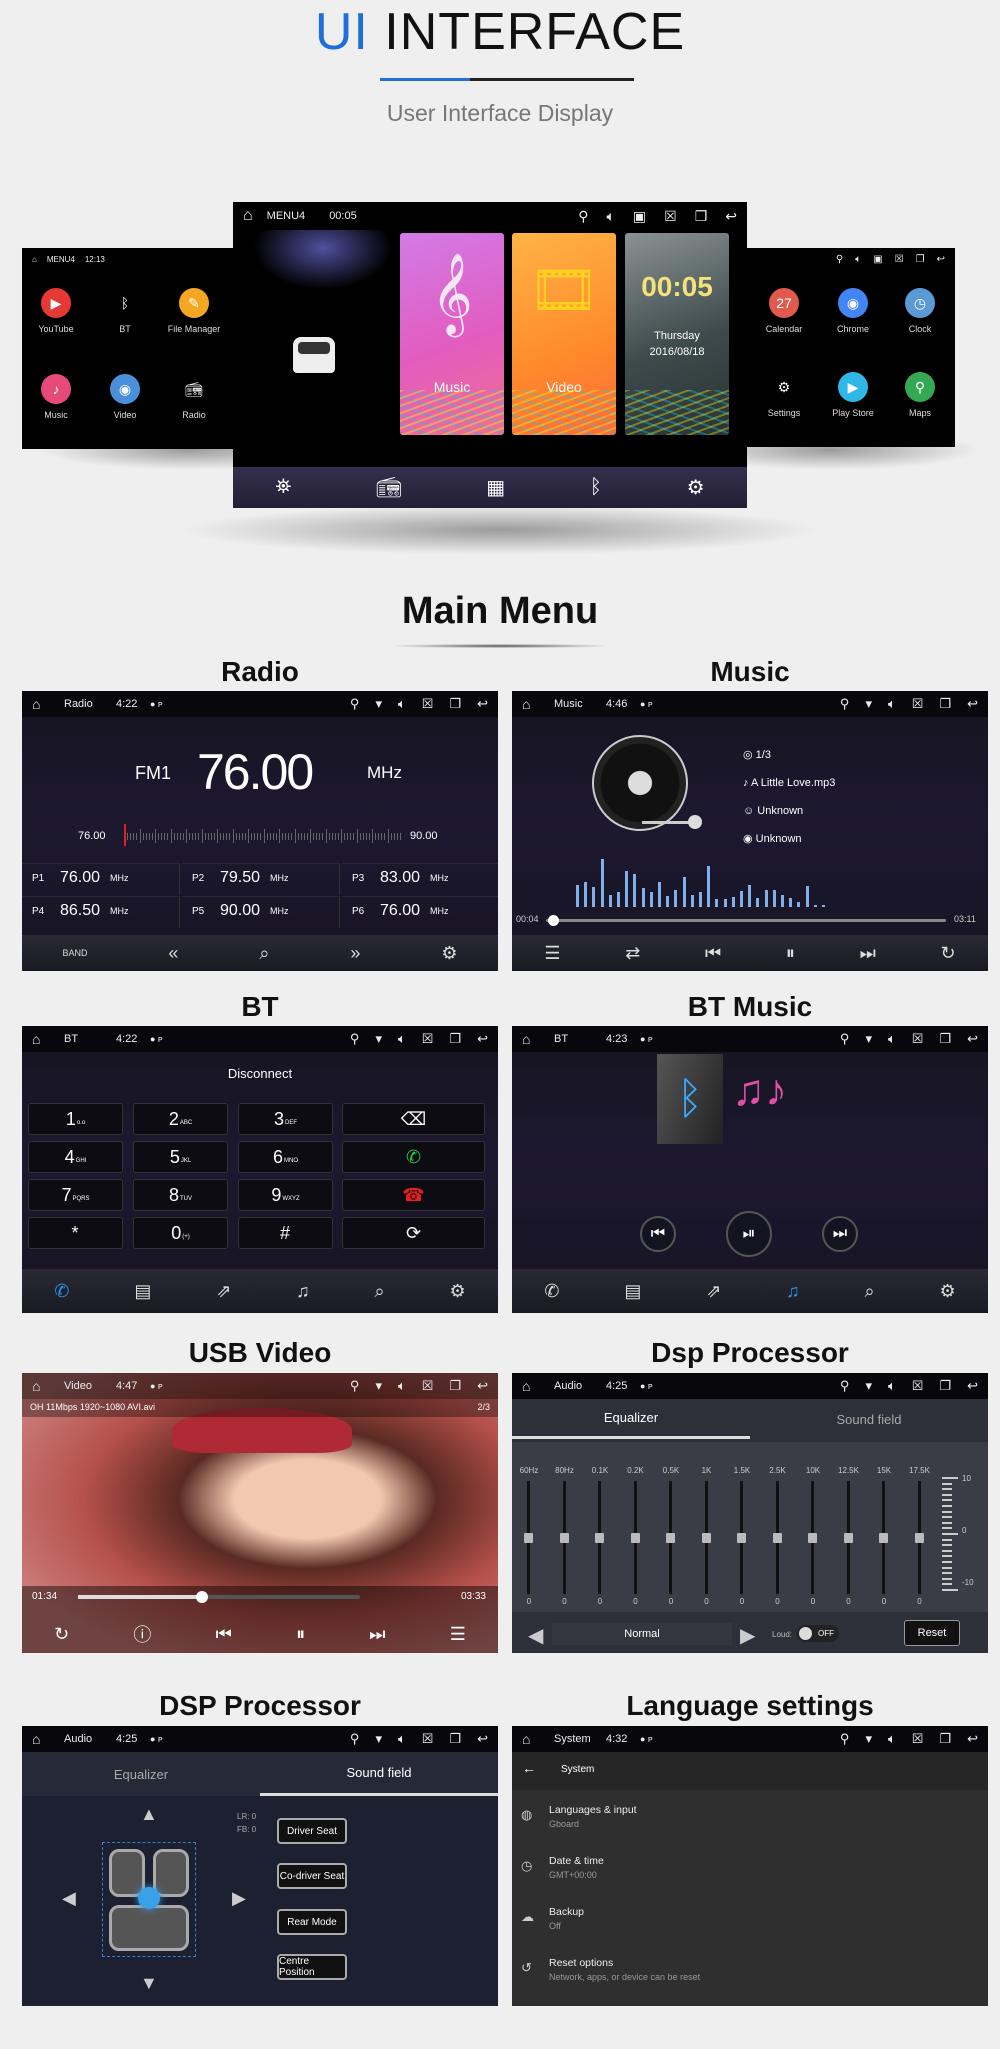 The height and width of the screenshot is (2049, 1000). I want to click on video-card: 🎞︎ Video, so click(564, 334).